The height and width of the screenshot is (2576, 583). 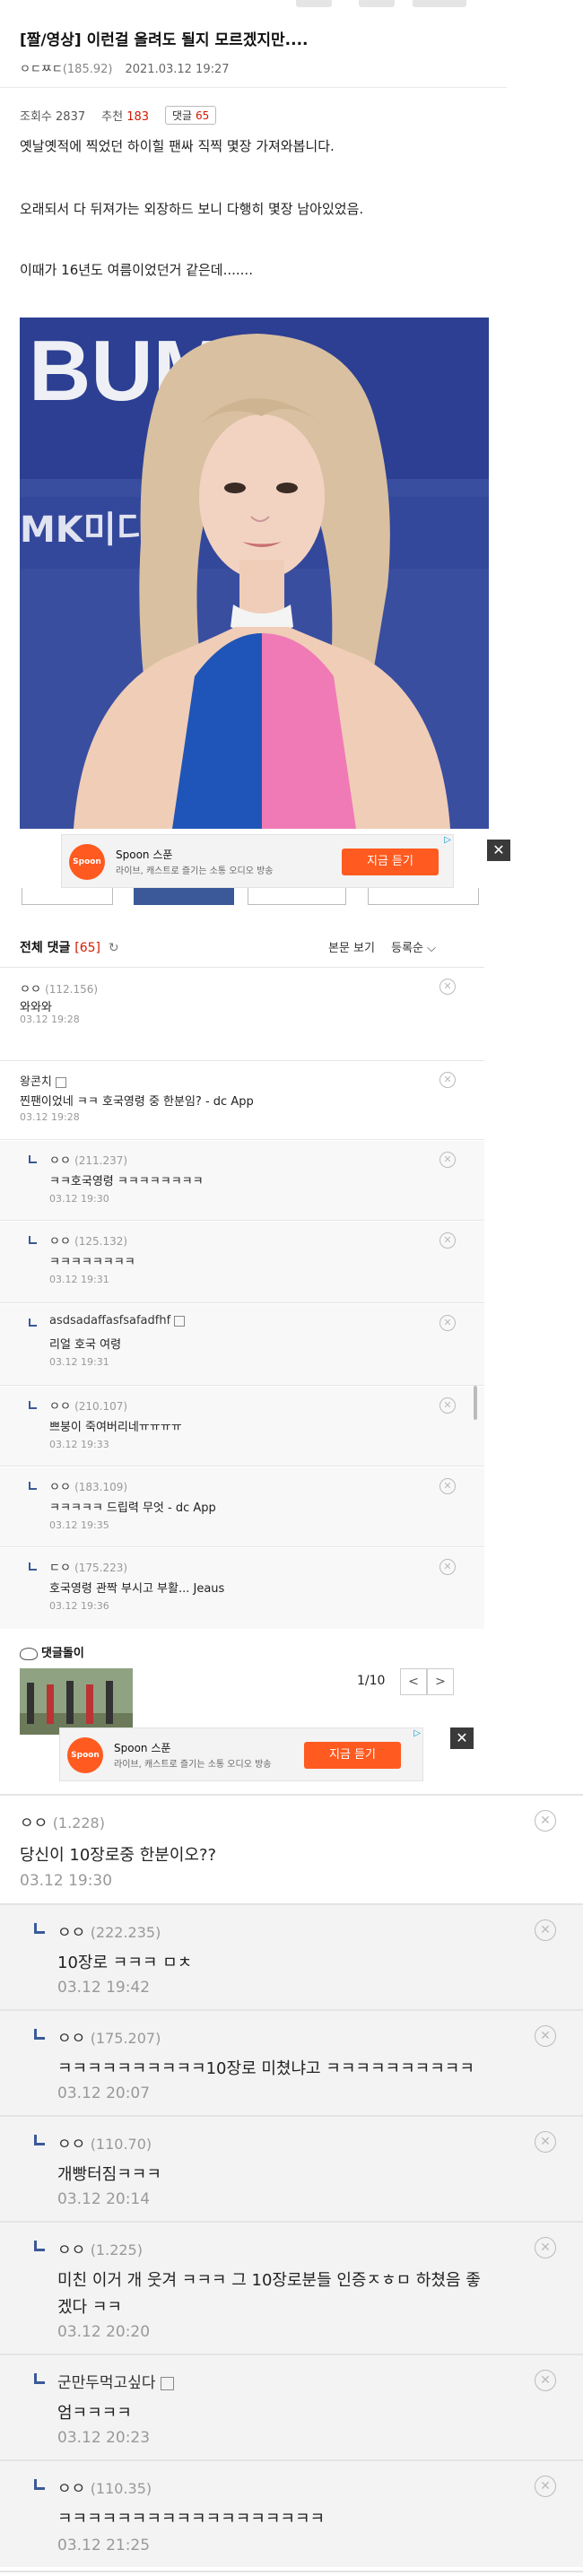 What do you see at coordinates (291, 2407) in the screenshot?
I see `reply-item: 군만두먹고싶다 엄ㅋㅋㅋㅋ 03.12 20:23 ✕` at bounding box center [291, 2407].